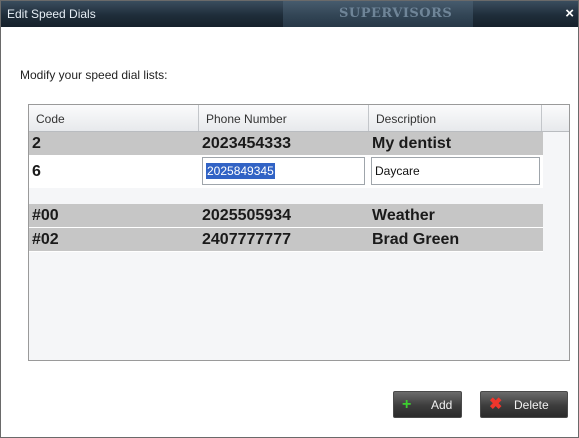 The image size is (579, 438). I want to click on column-header-phone-number: Phone Number, so click(284, 118).